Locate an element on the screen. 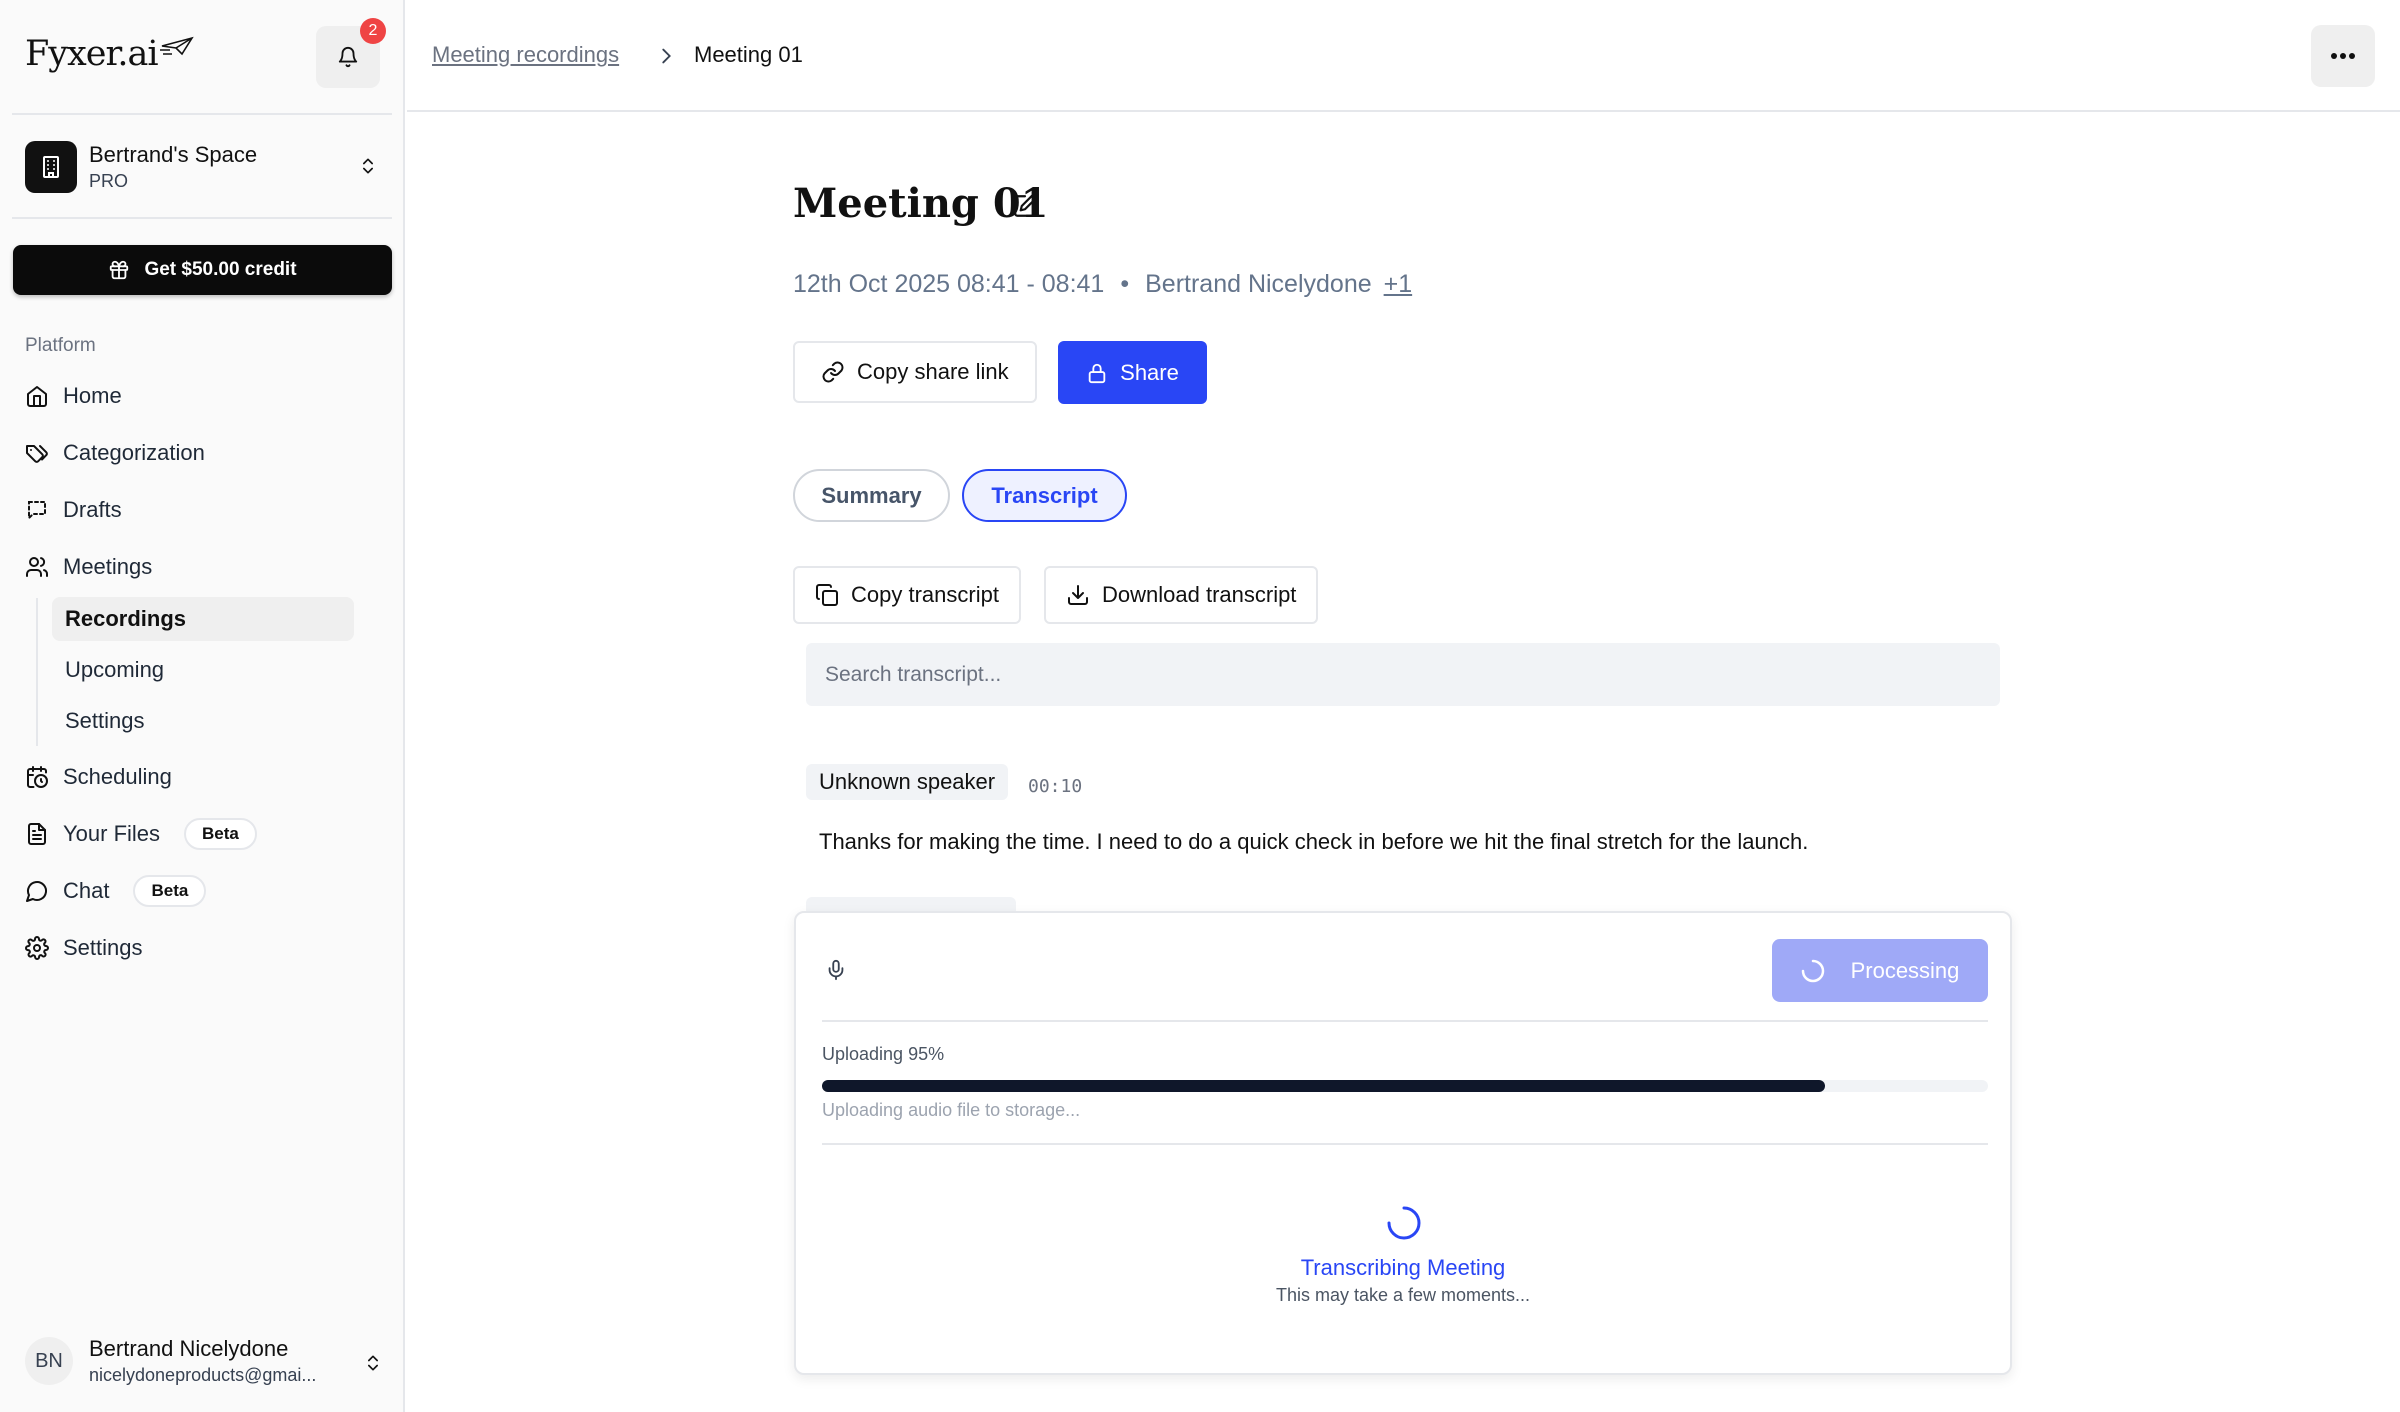 The image size is (2400, 1412). lock-icon is located at coordinates (1097, 373).